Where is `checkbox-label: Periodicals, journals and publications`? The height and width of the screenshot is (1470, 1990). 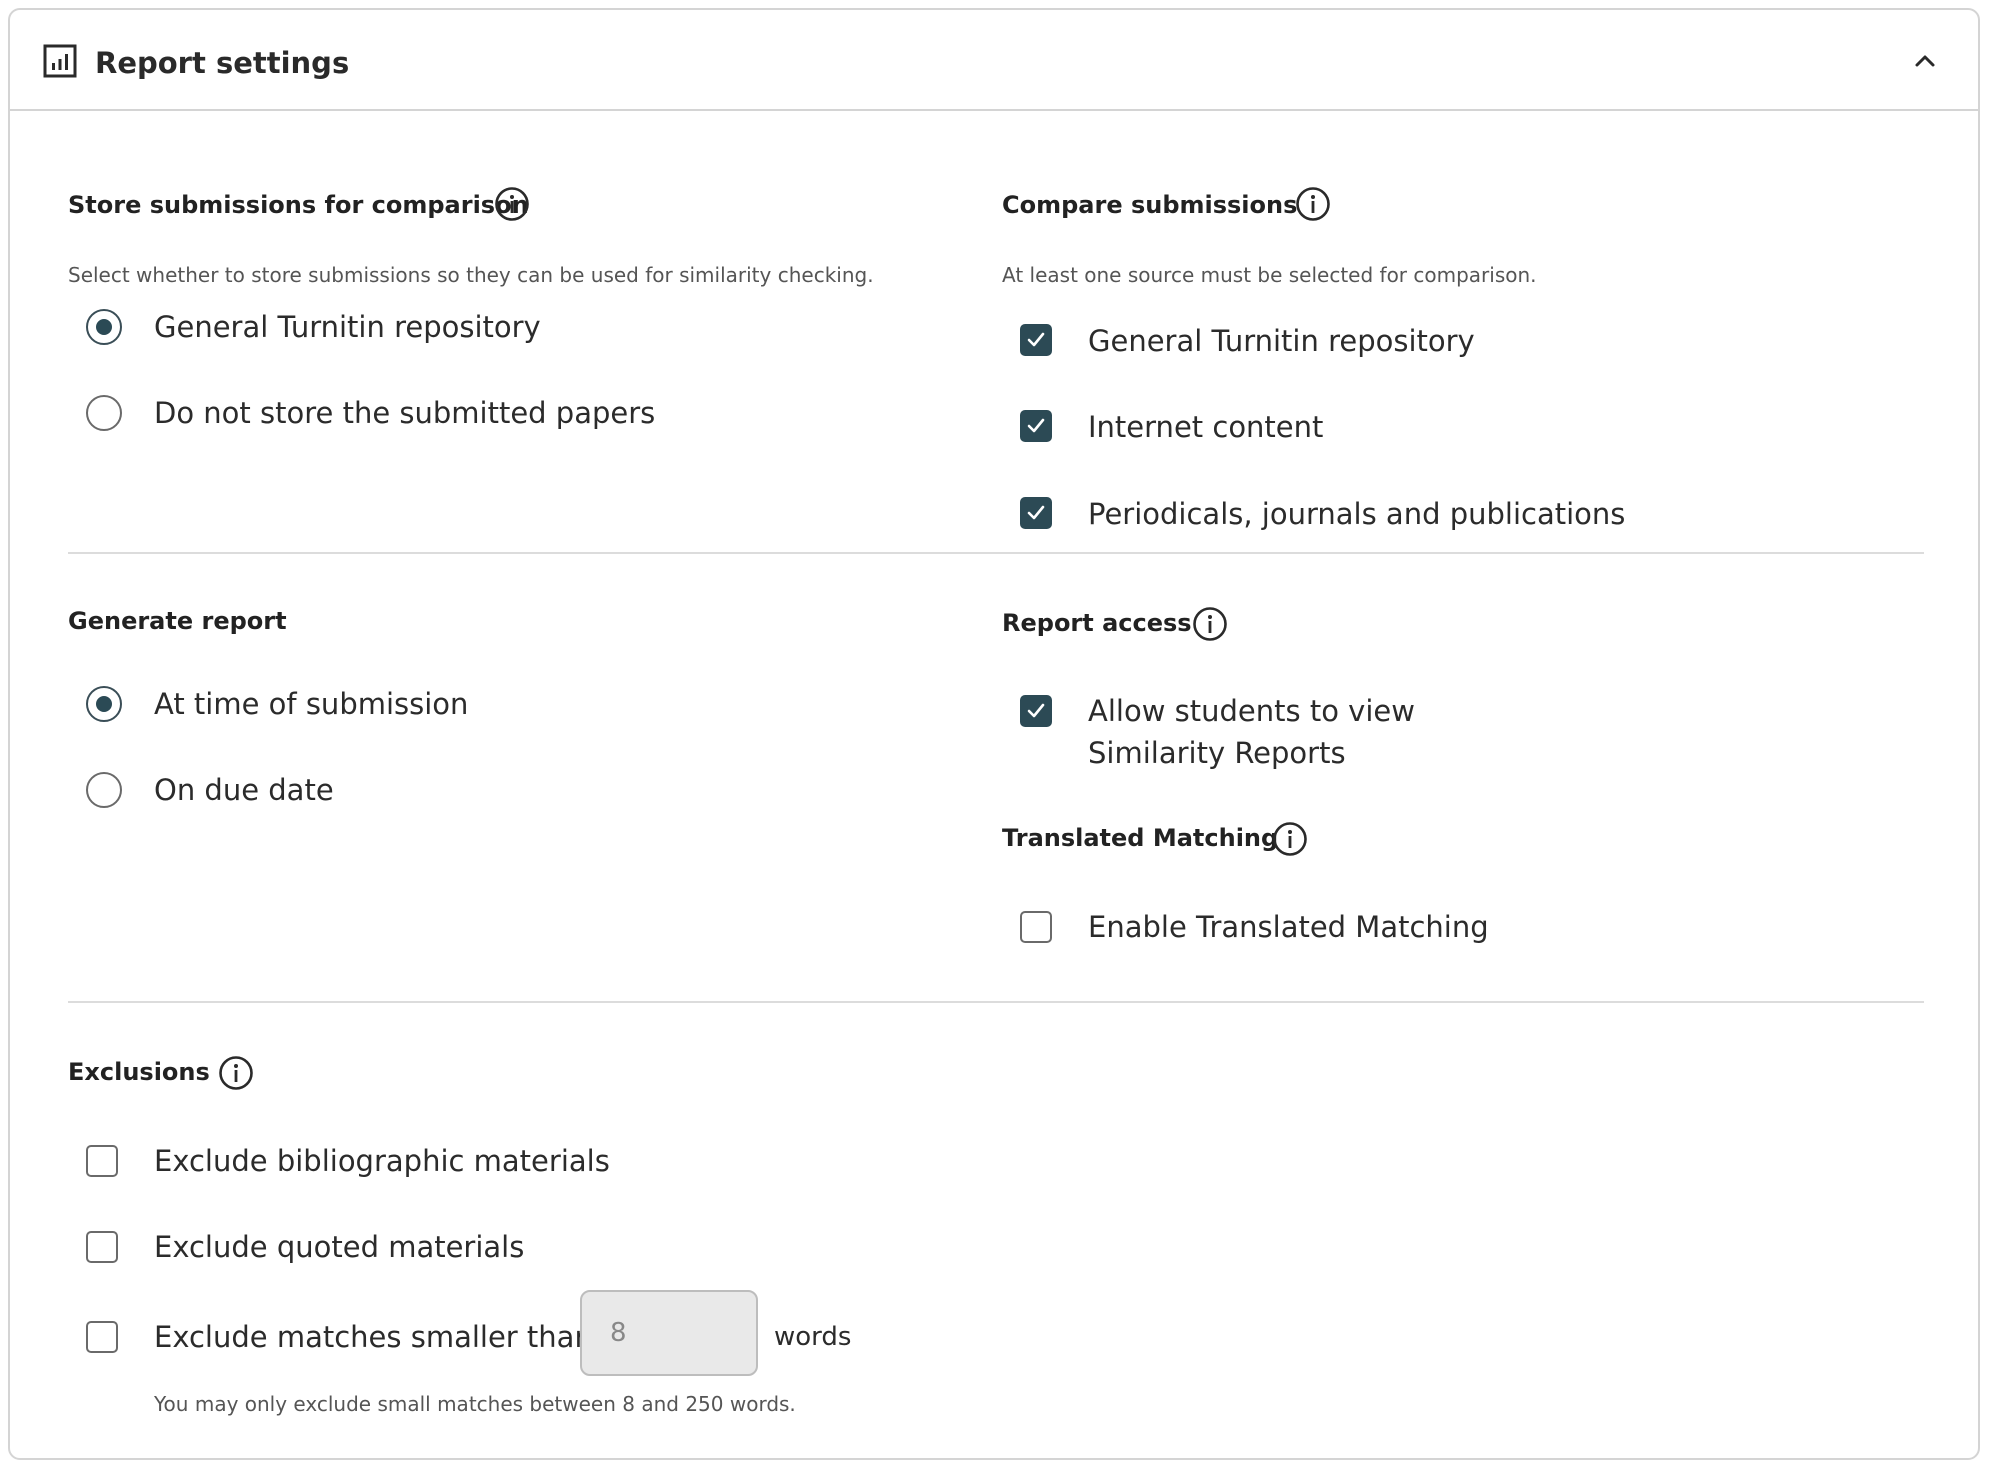 checkbox-label: Periodicals, journals and publications is located at coordinates (1357, 514).